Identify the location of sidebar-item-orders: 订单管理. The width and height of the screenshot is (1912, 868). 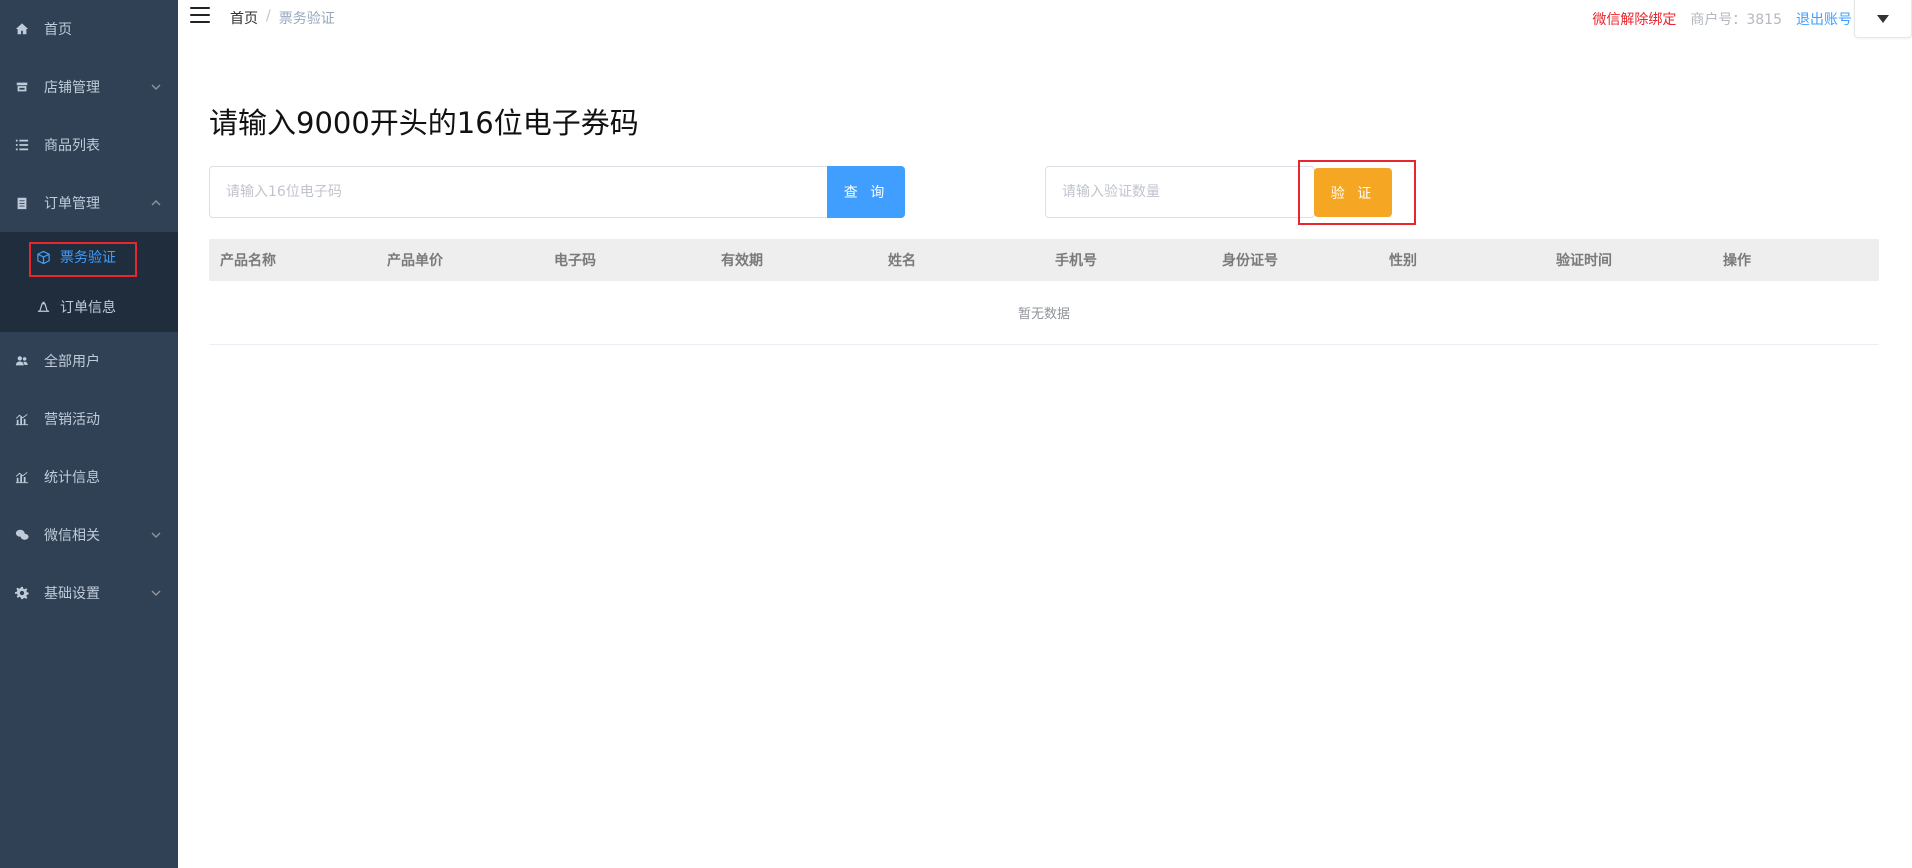
(89, 203).